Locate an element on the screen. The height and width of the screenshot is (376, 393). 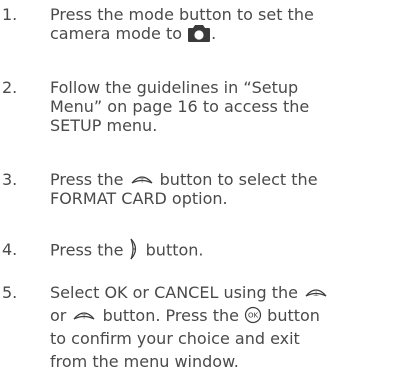
step-number: 3. is located at coordinates (10, 179).